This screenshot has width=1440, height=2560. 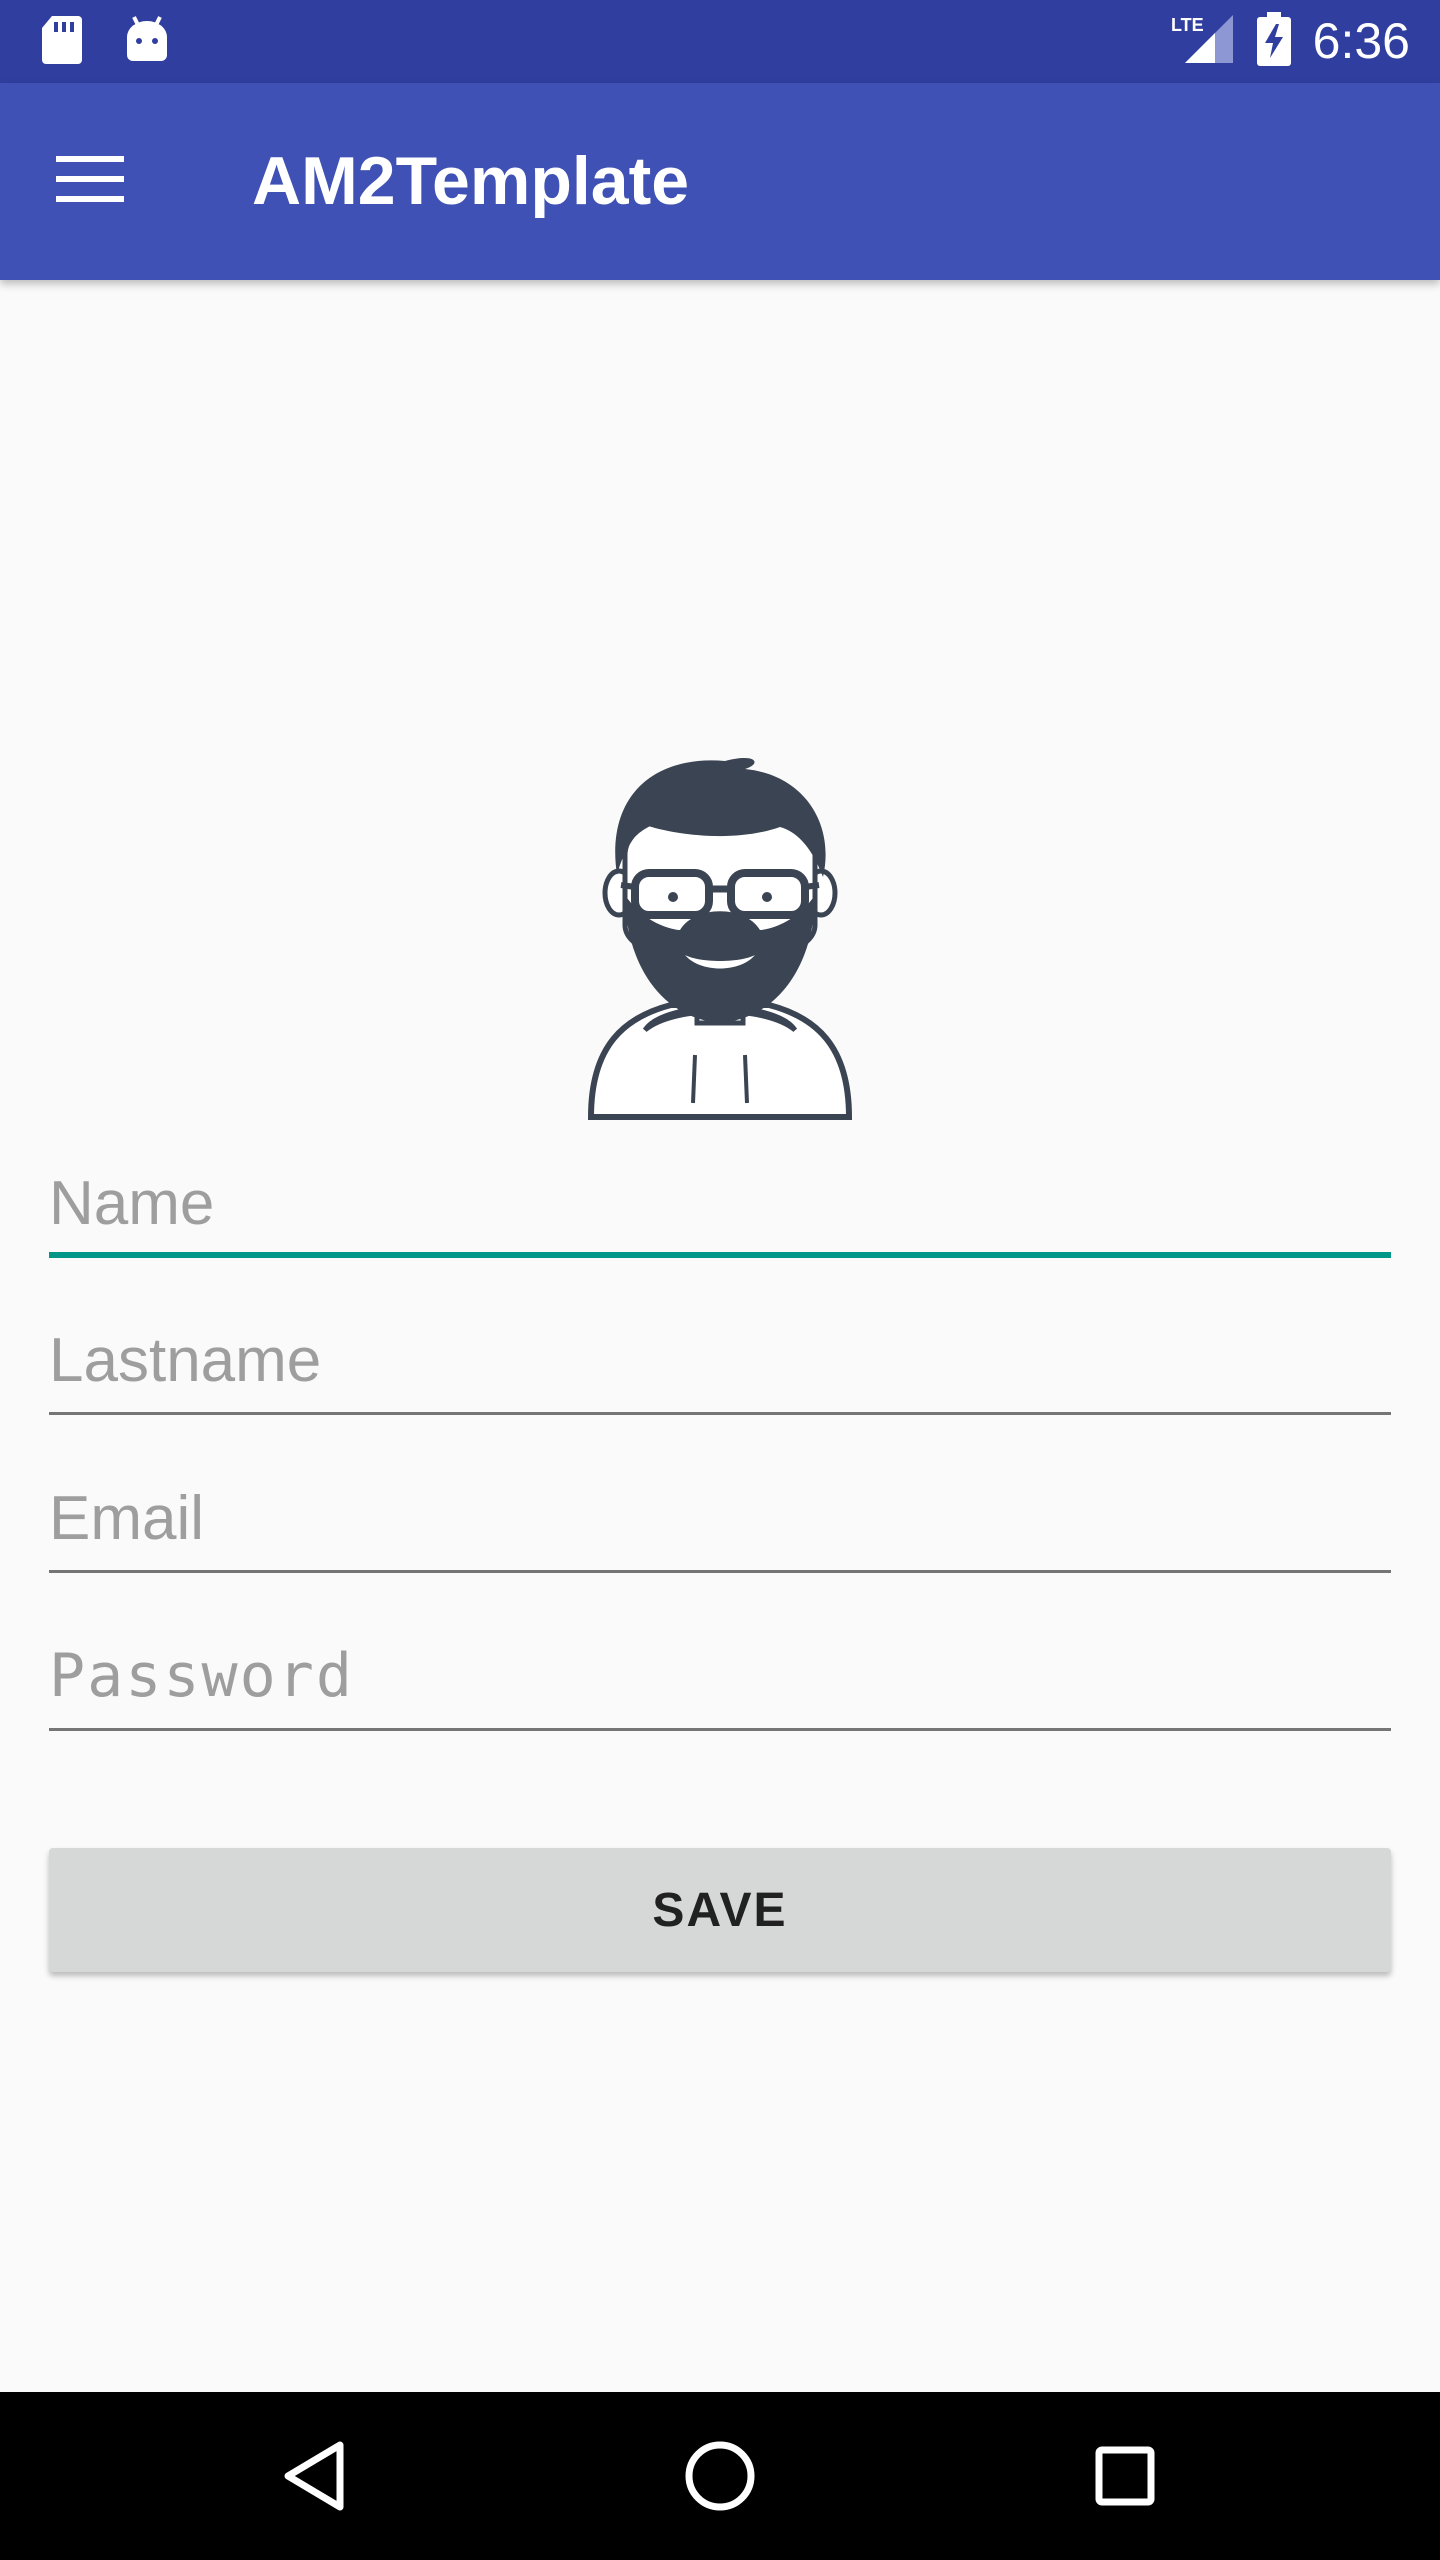 I want to click on status-bar: LTE 6:36, so click(x=720, y=41).